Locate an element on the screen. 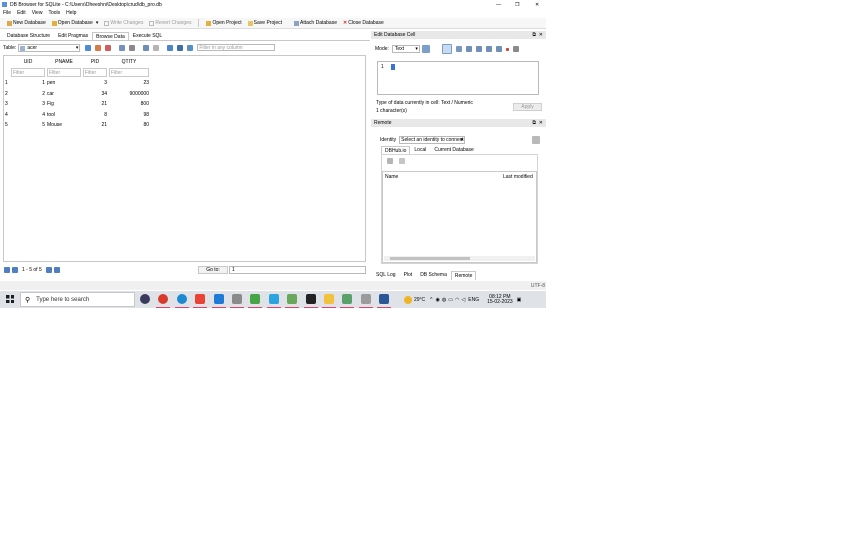 Image resolution: width=864 pixels, height=540 pixels. wifi-icon: ◠ is located at coordinates (457, 300).